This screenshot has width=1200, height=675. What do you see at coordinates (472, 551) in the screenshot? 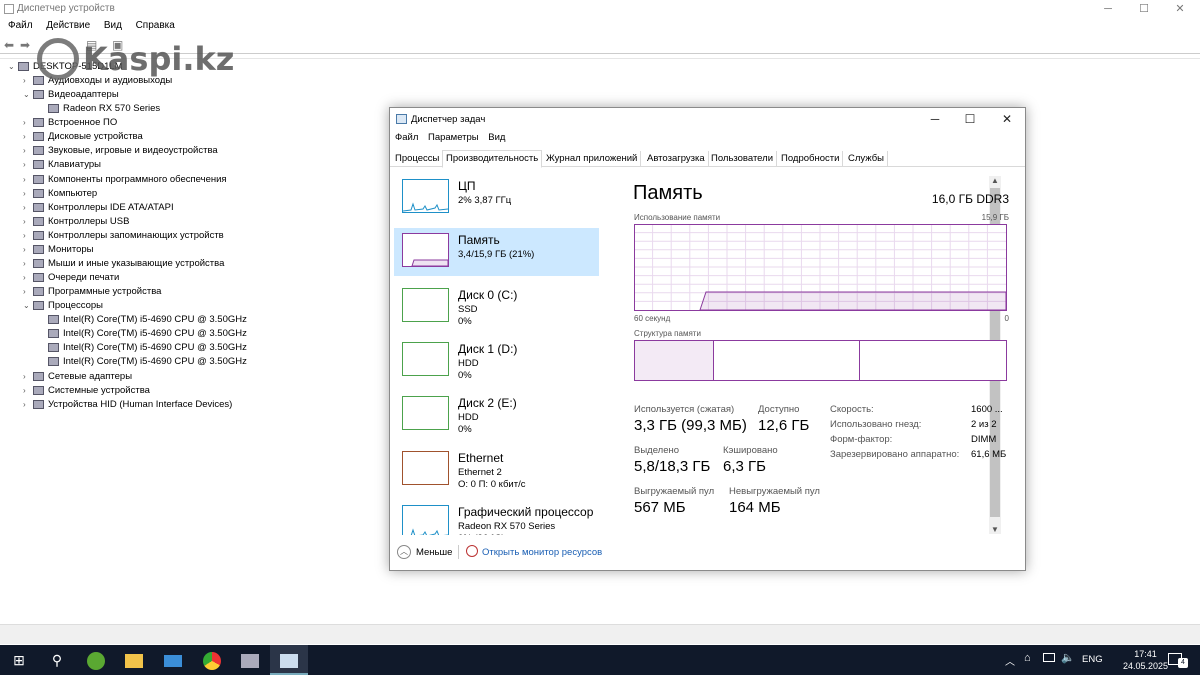
I see `resource-monitor-icon` at bounding box center [472, 551].